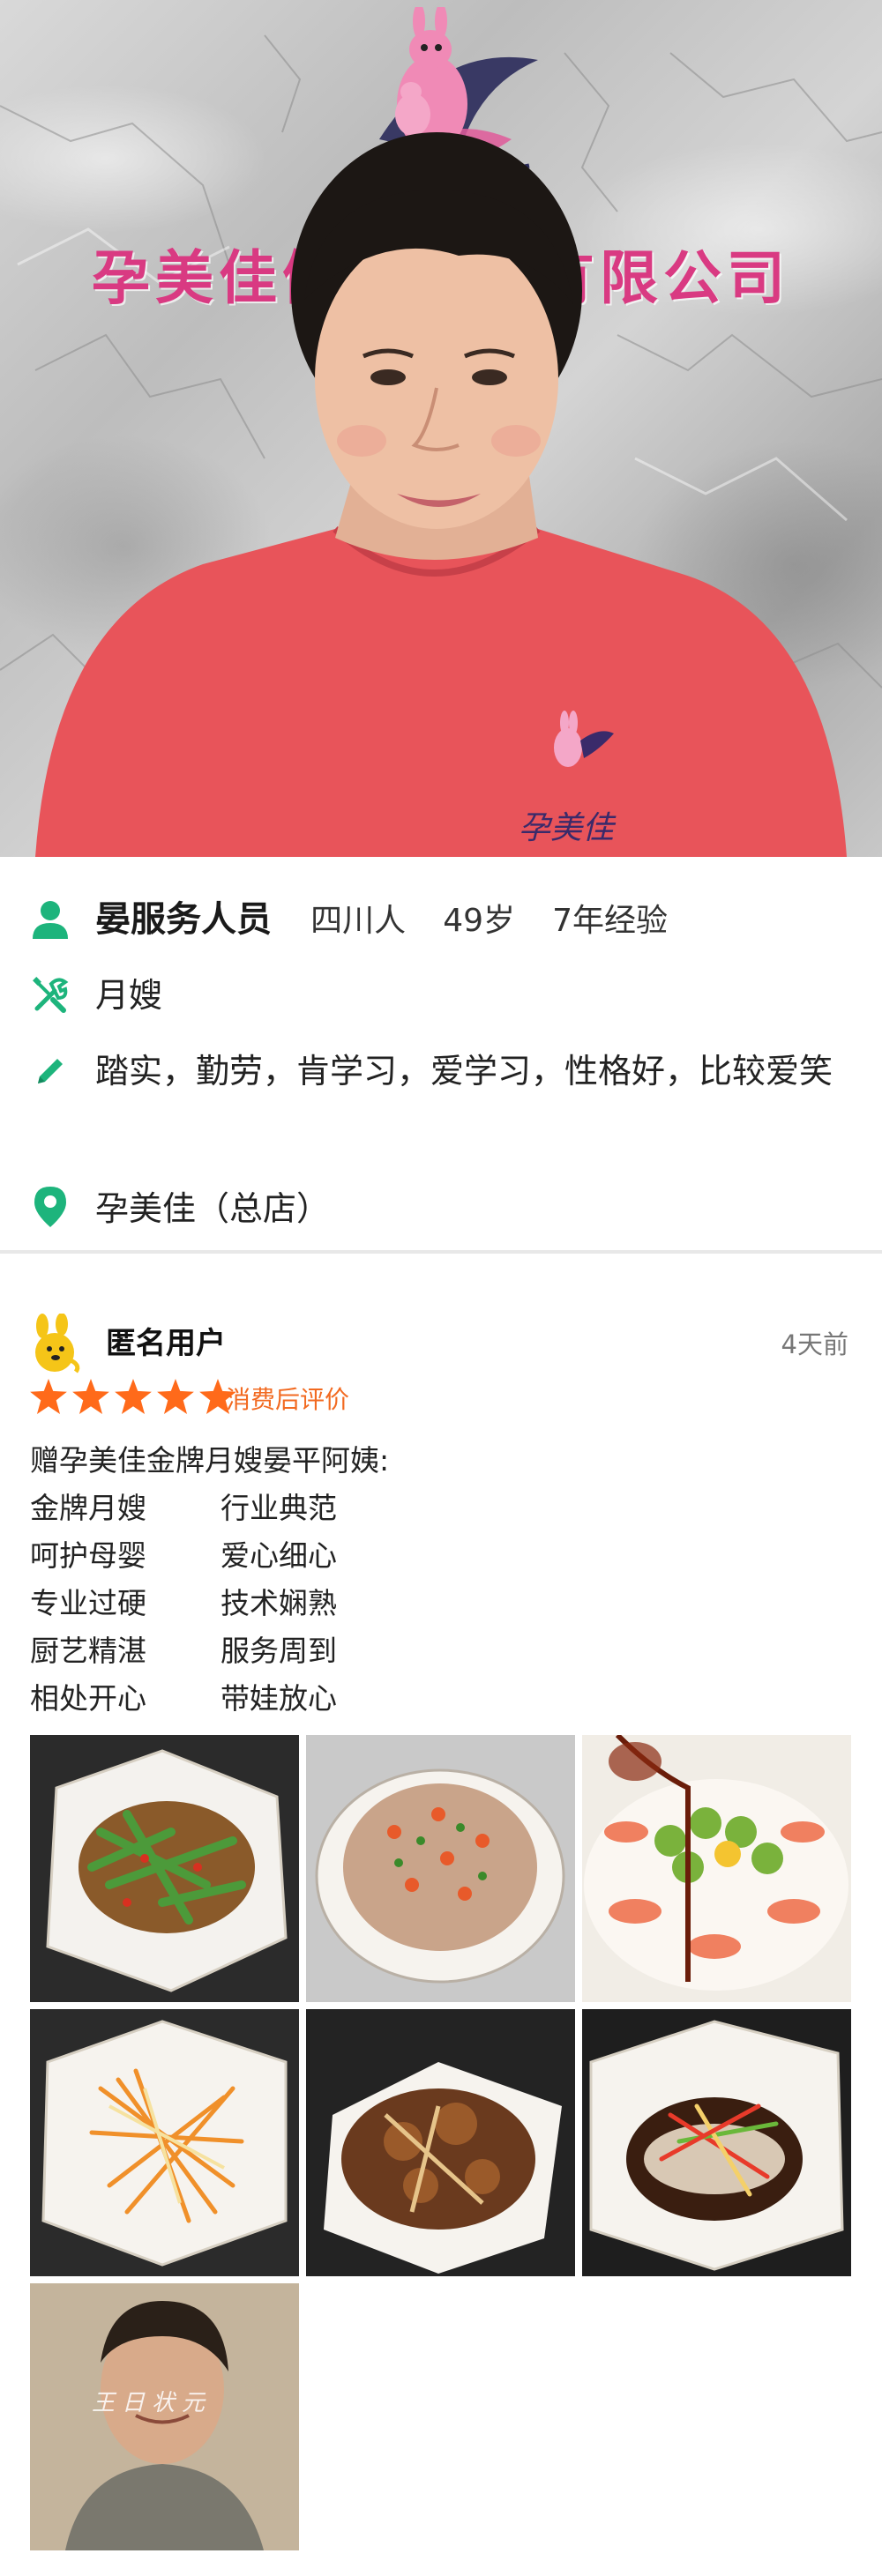 The height and width of the screenshot is (2576, 882). Describe the element at coordinates (183, 1699) in the screenshot. I see `review-couplet: 相处开心 带娃放心` at that location.